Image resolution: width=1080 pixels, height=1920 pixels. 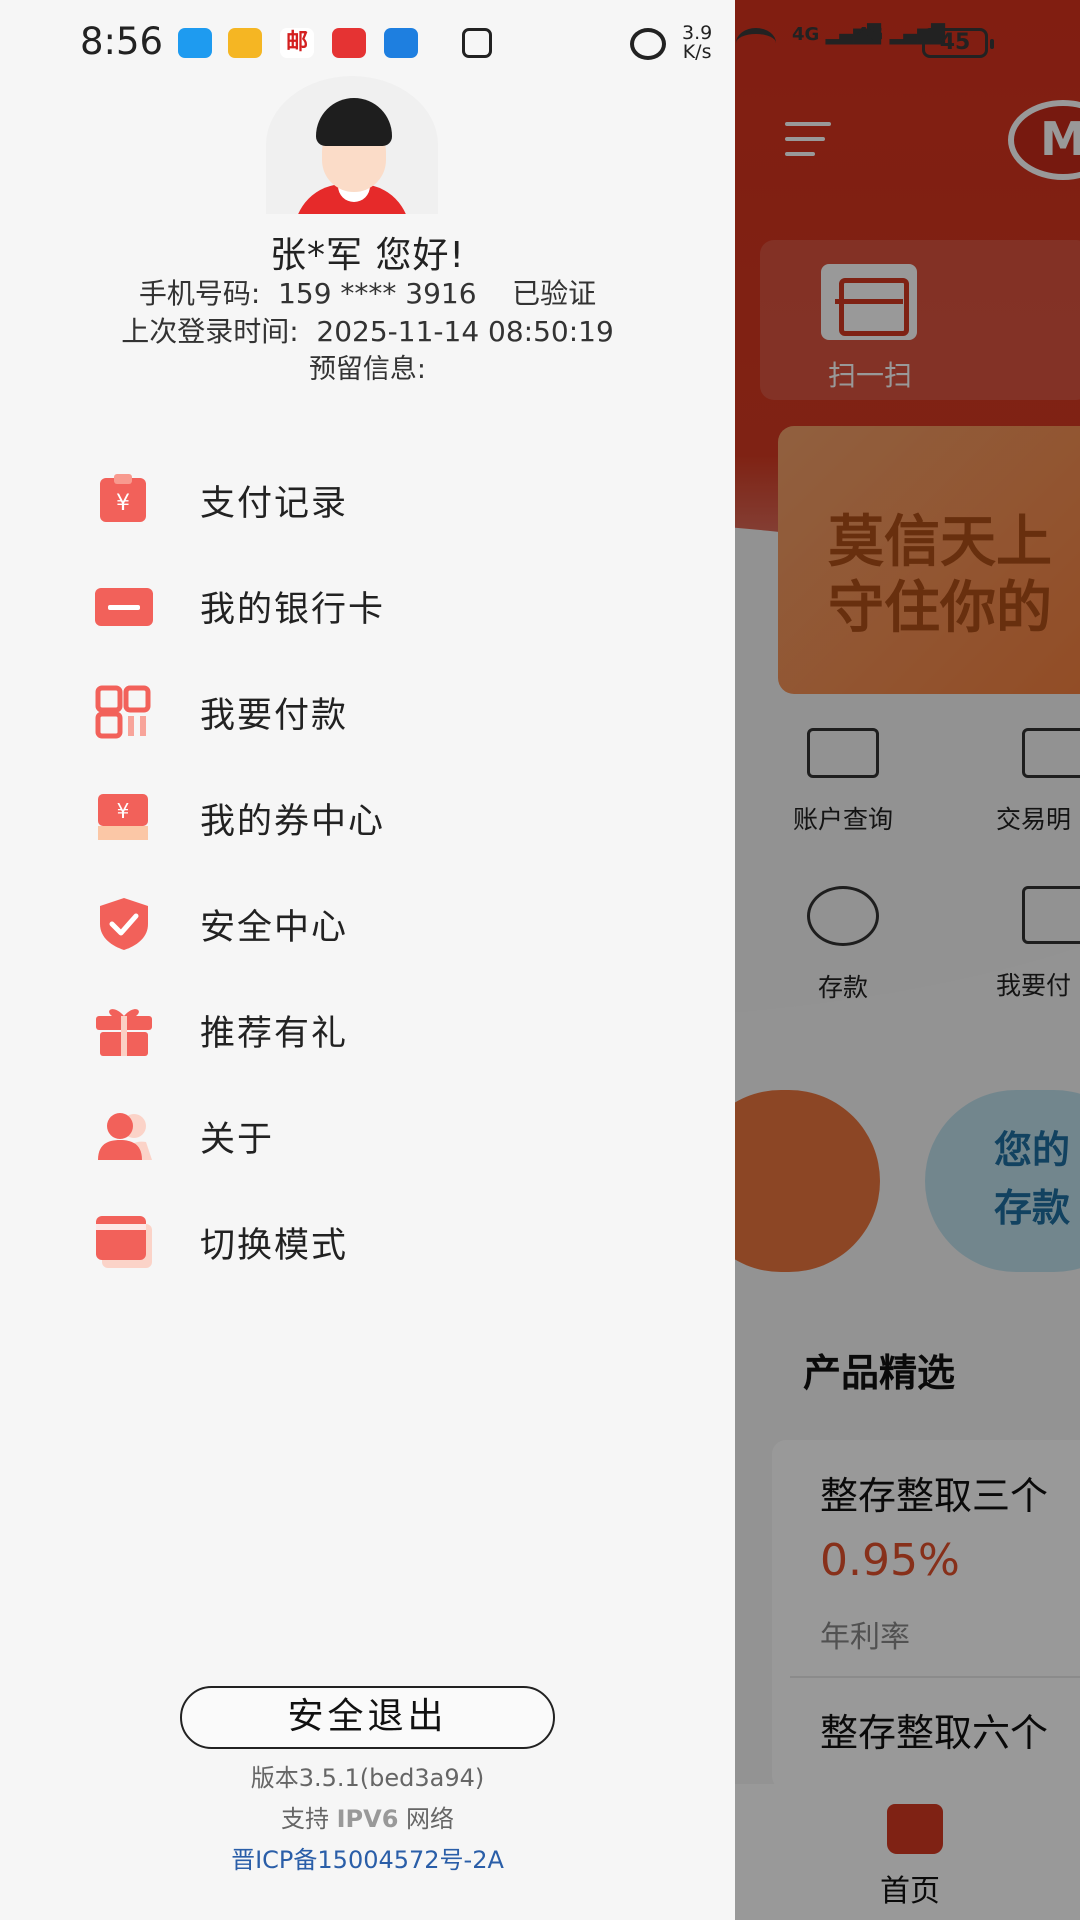 I want to click on menu-item-bank-card: 我的银行卡, so click(x=367, y=606).